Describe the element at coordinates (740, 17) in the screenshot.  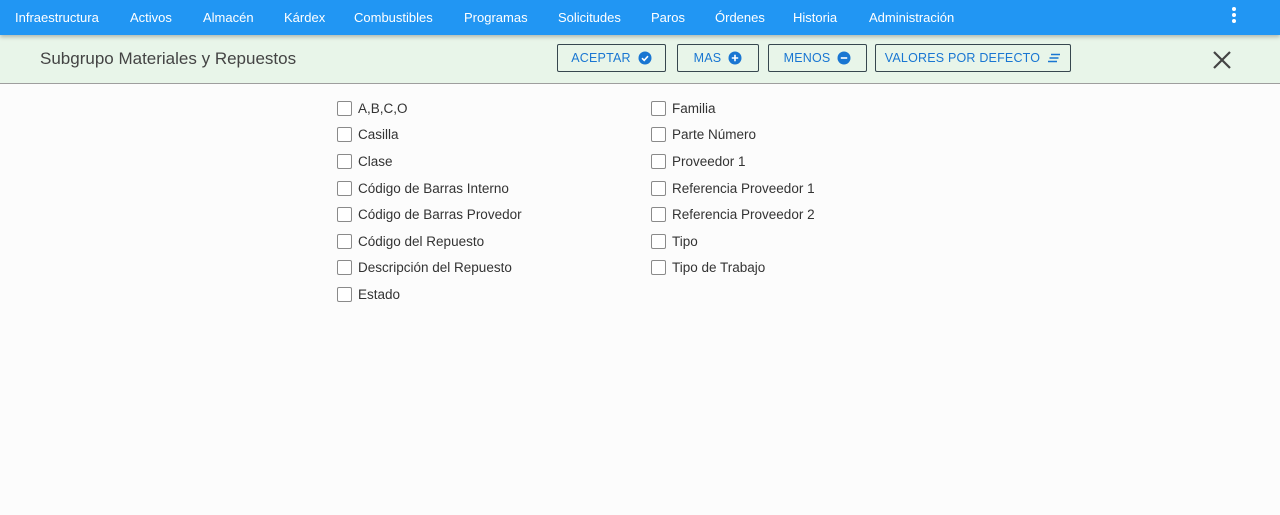
I see `nav-item-ordenes: Órdenes` at that location.